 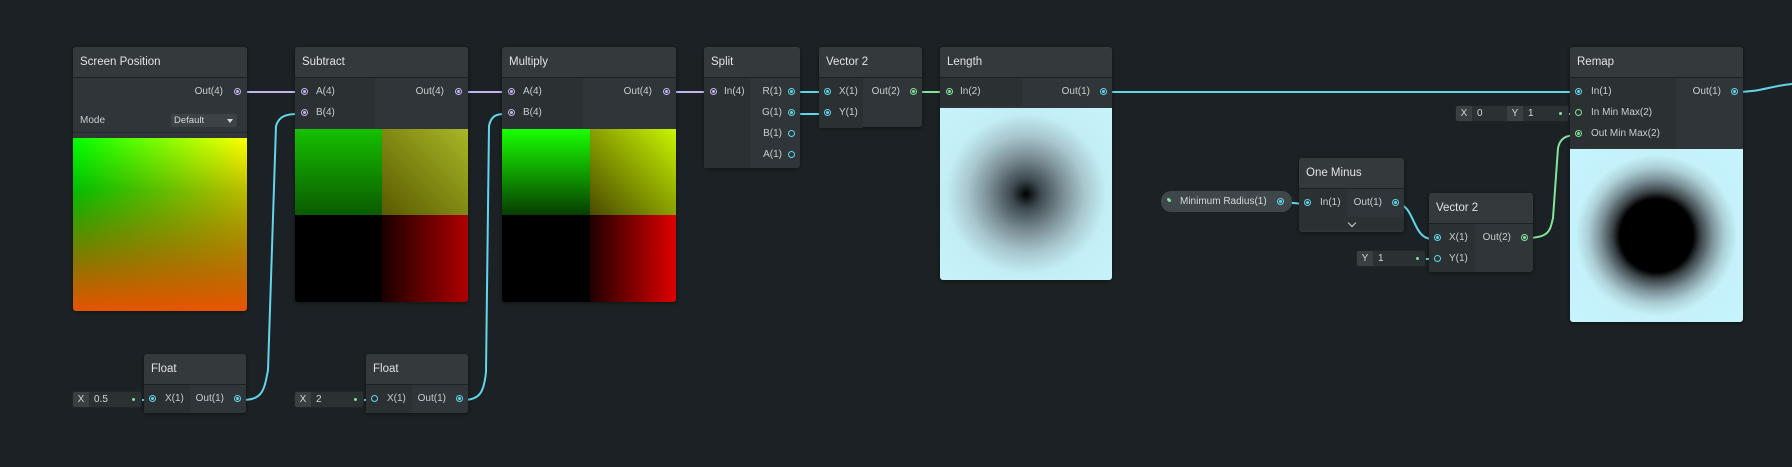 I want to click on output-port-row: G(1), so click(x=775, y=113).